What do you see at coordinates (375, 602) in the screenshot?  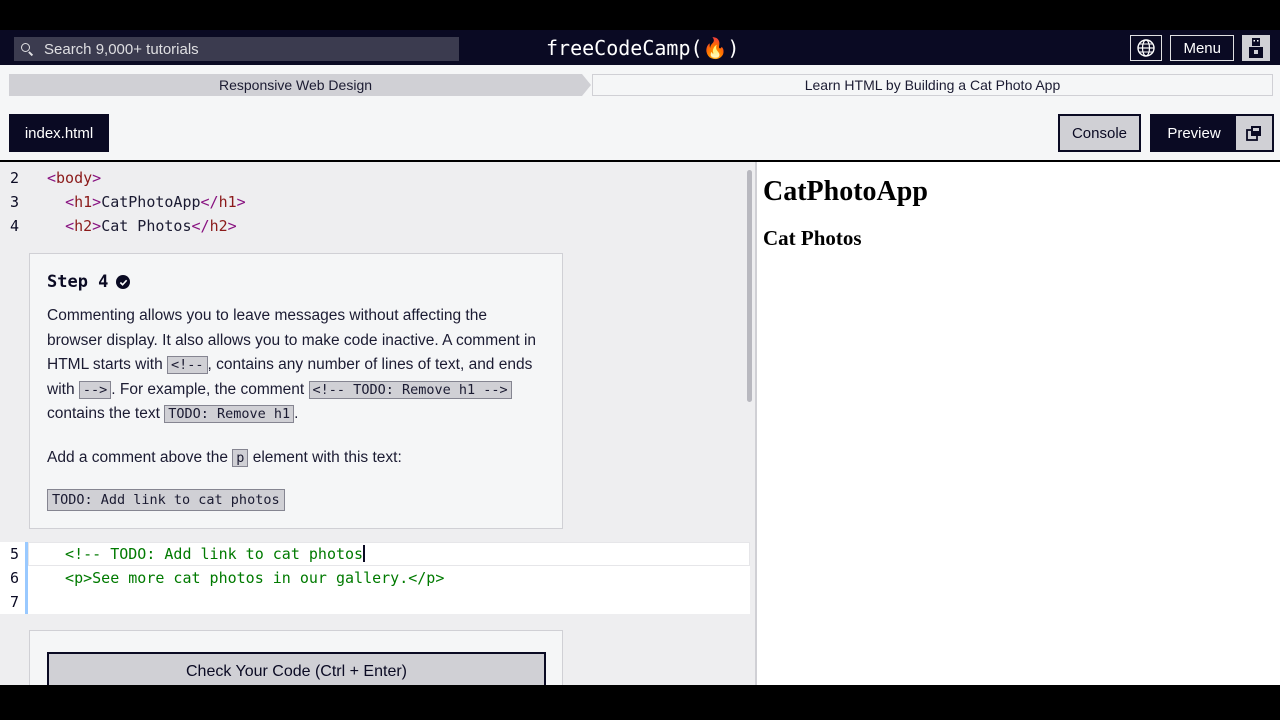 I see `code-line: 7` at bounding box center [375, 602].